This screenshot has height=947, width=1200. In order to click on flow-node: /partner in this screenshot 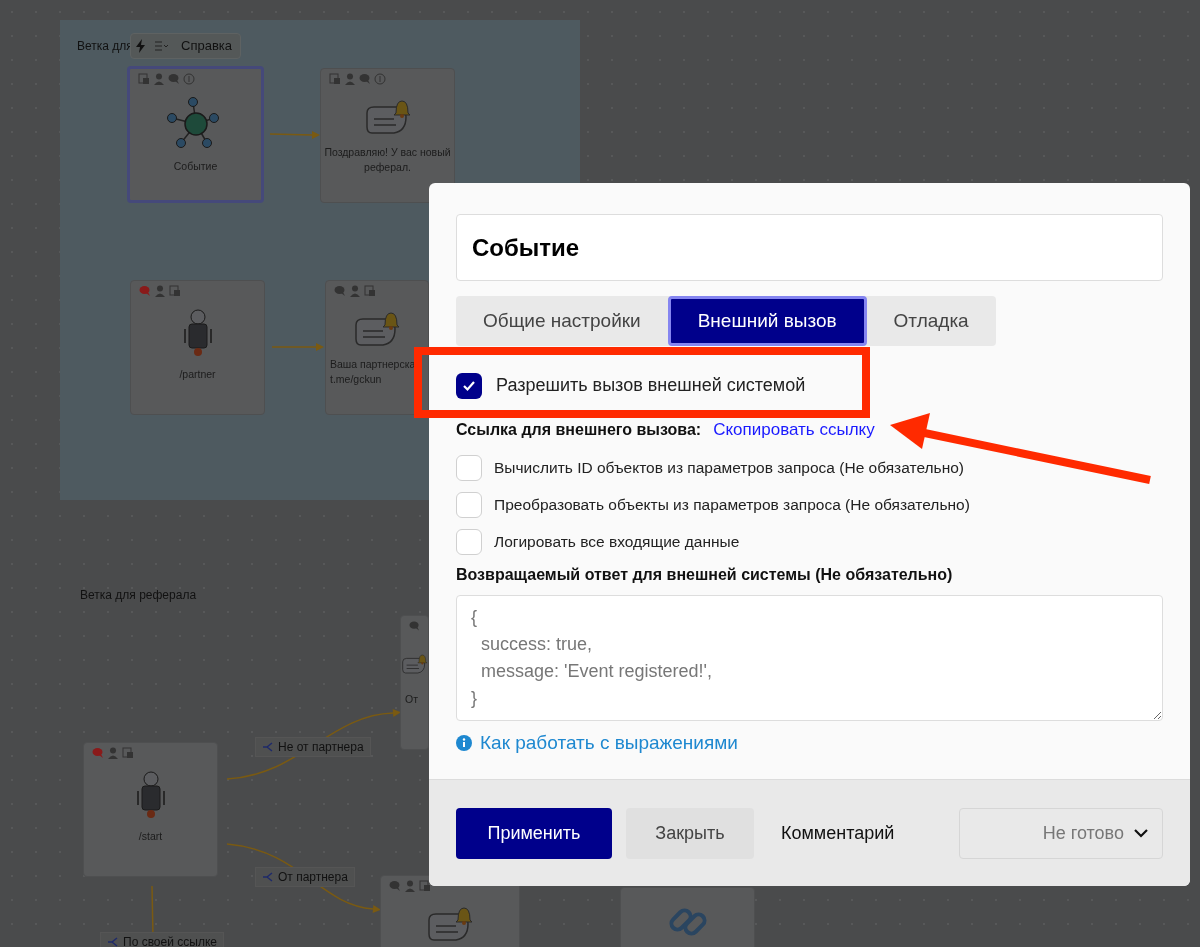, I will do `click(197, 347)`.